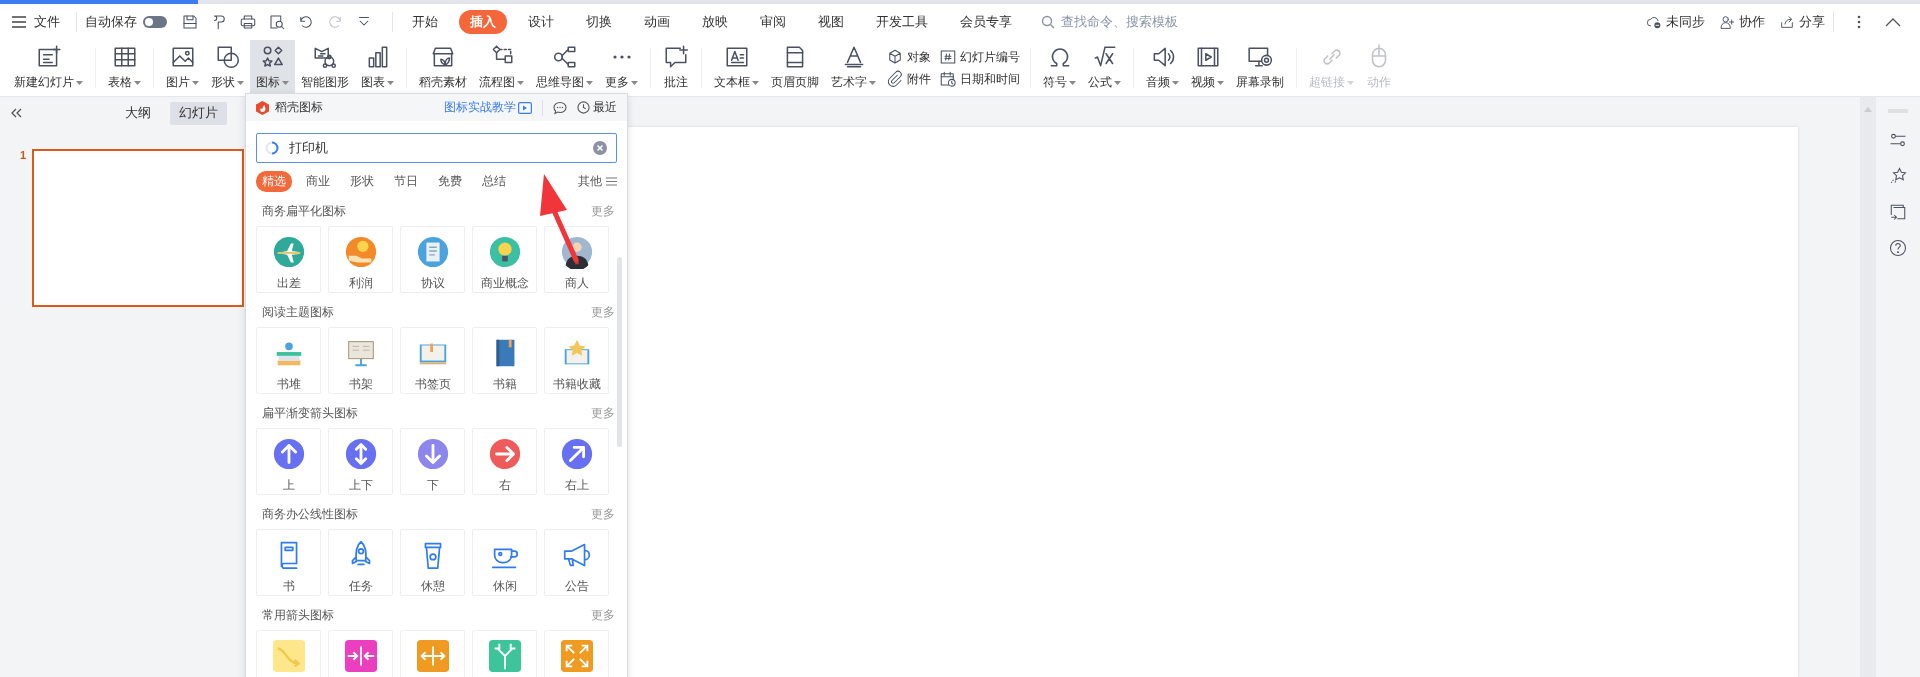  I want to click on icon-tile: 休憩, so click(432, 562).